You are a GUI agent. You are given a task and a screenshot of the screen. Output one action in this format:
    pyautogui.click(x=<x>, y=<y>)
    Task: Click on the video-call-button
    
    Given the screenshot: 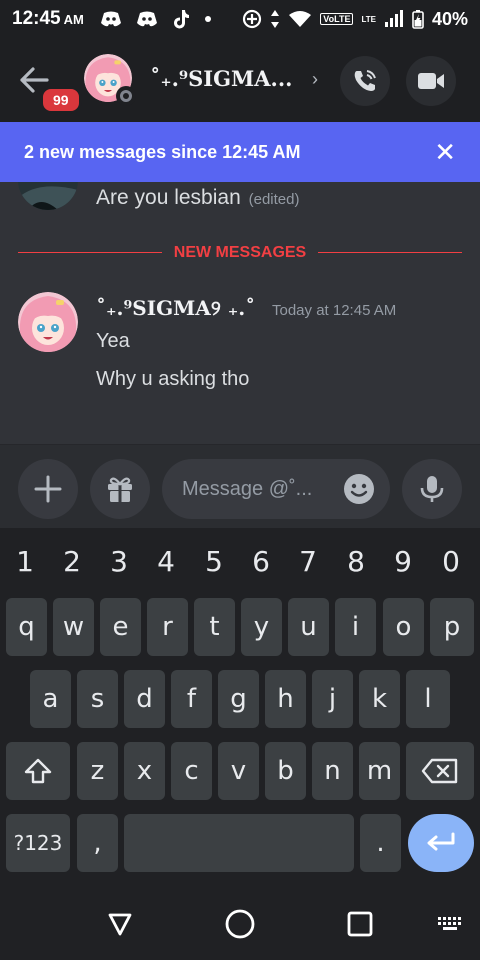 What is the action you would take?
    pyautogui.click(x=431, y=81)
    